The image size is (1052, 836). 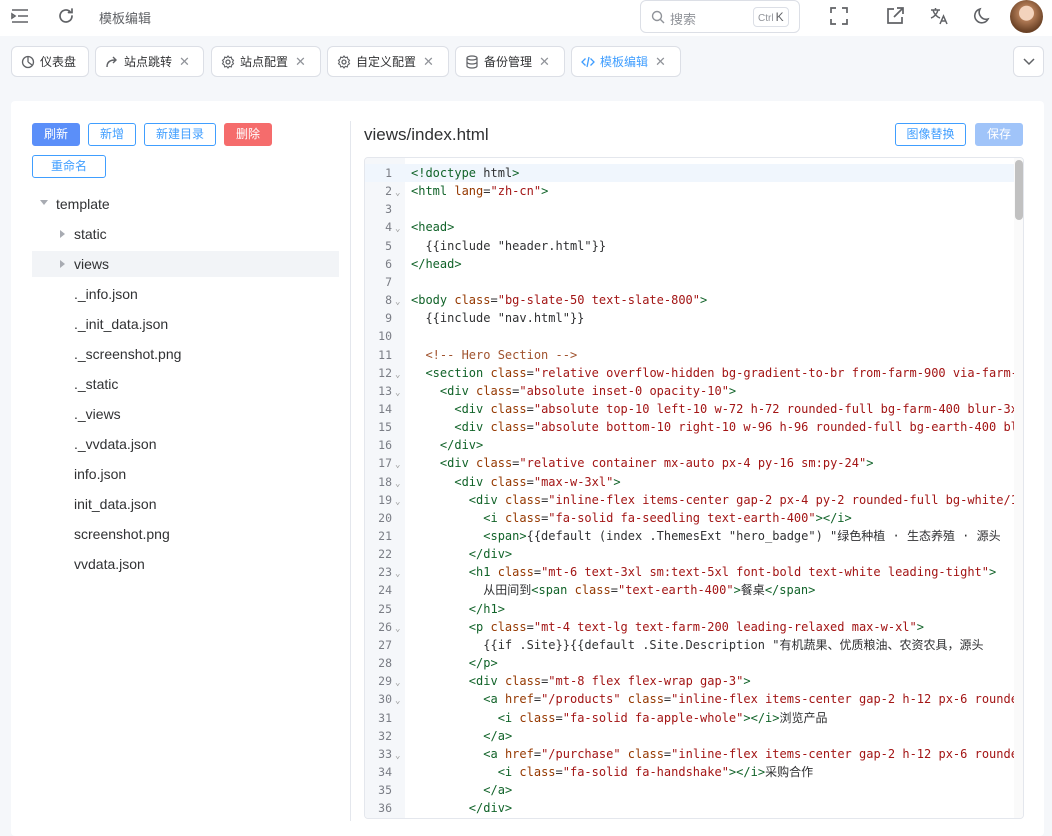 I want to click on code-line: 3, so click(x=694, y=209).